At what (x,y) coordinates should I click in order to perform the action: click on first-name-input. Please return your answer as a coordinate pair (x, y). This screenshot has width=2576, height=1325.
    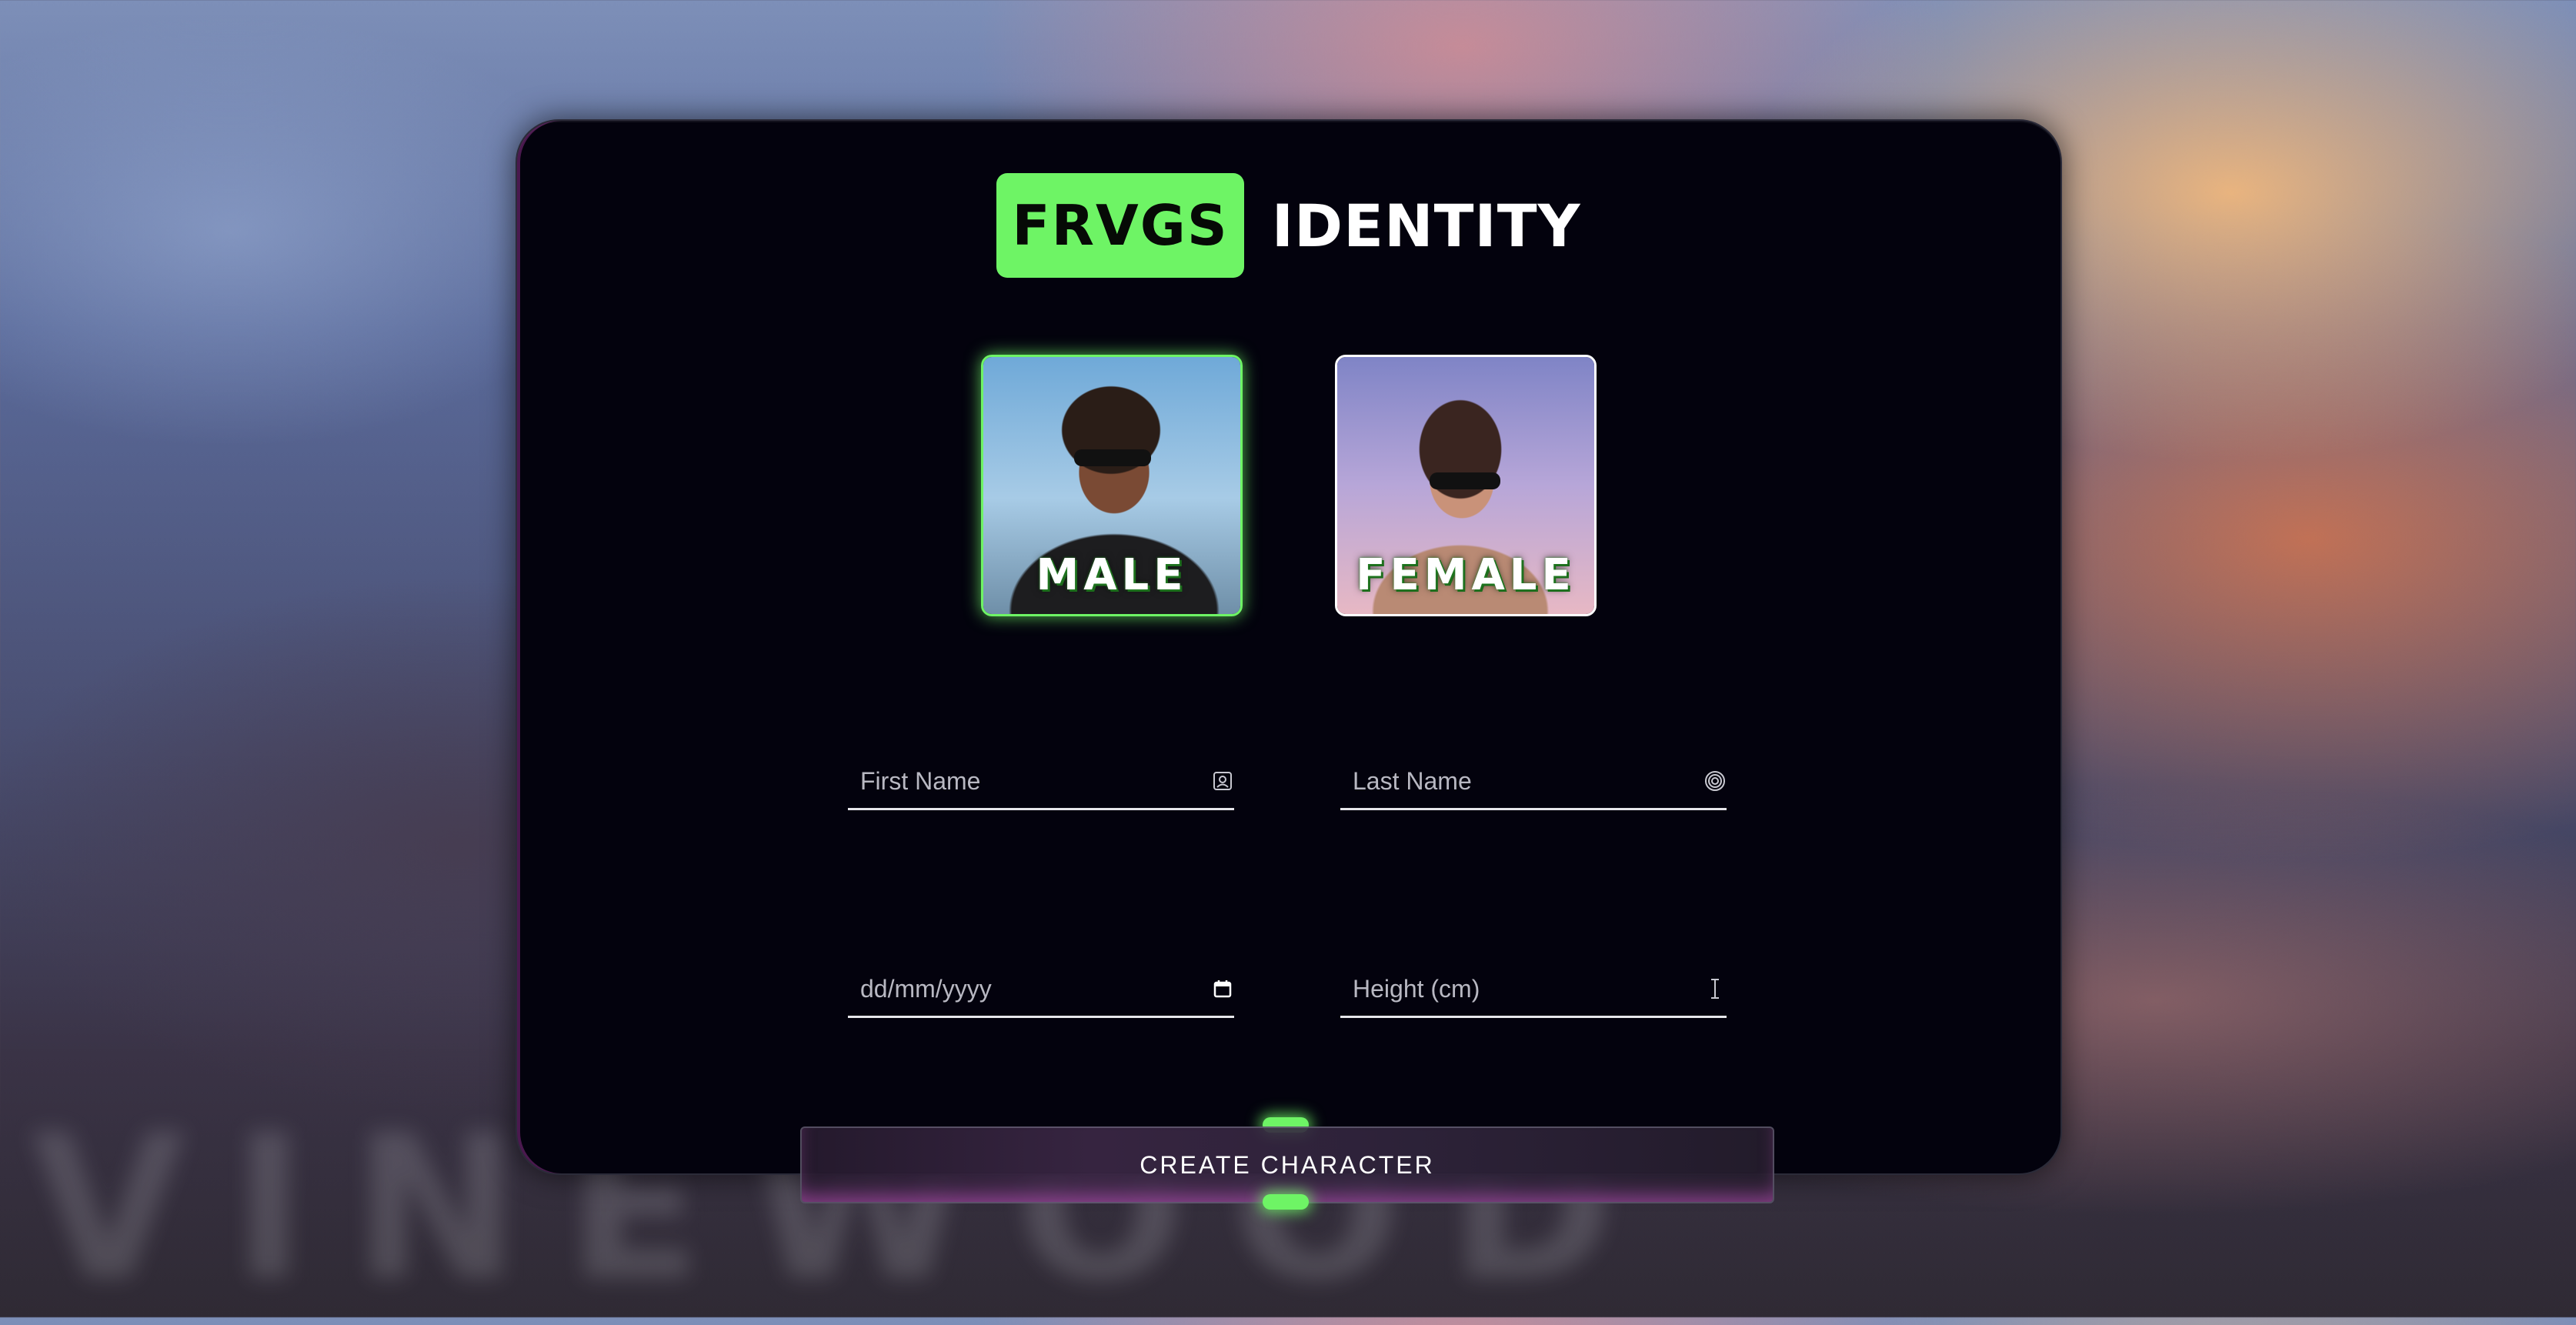
    Looking at the image, I should click on (1029, 781).